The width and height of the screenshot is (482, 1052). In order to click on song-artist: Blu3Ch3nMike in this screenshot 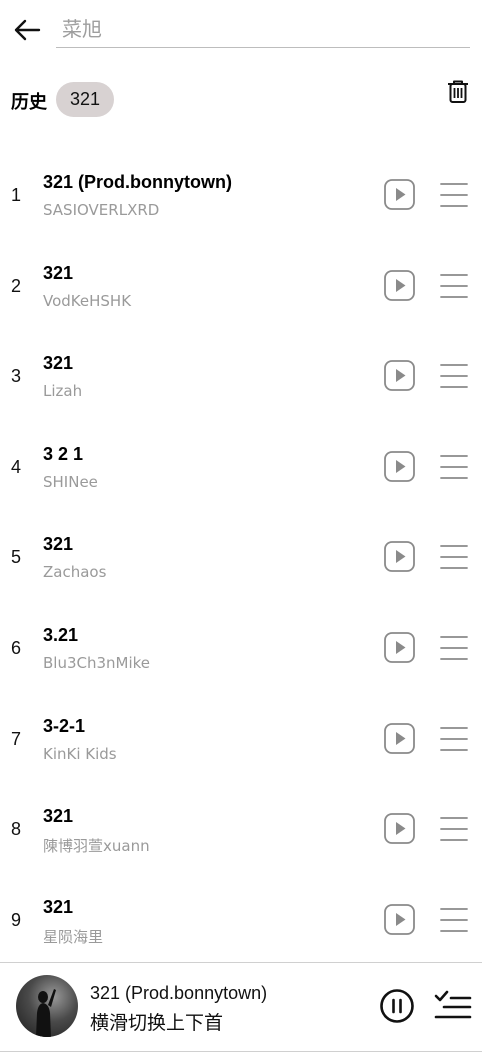, I will do `click(97, 662)`.